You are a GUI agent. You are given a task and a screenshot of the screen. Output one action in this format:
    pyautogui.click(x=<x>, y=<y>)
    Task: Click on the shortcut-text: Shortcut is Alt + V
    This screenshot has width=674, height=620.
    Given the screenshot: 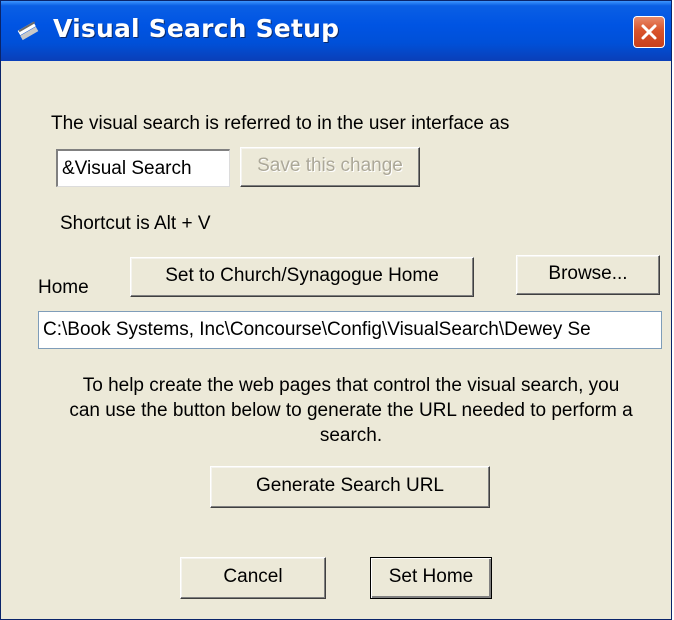 What is the action you would take?
    pyautogui.click(x=135, y=223)
    